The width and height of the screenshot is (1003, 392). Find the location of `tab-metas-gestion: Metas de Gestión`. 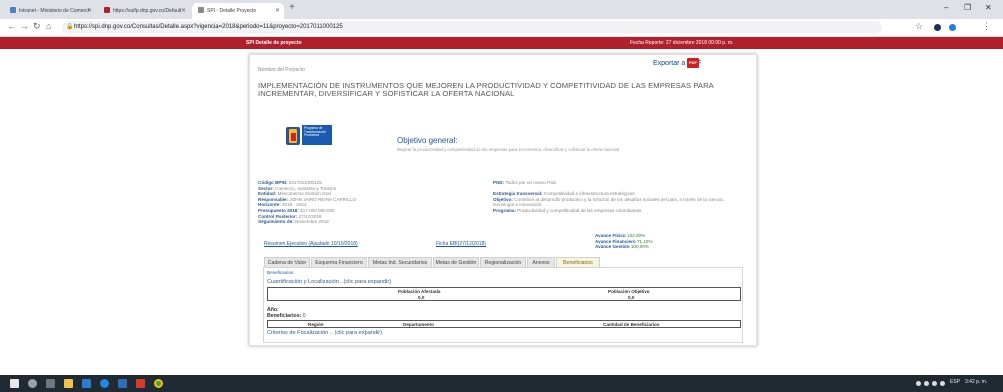

tab-metas-gestion: Metas de Gestión is located at coordinates (456, 262).